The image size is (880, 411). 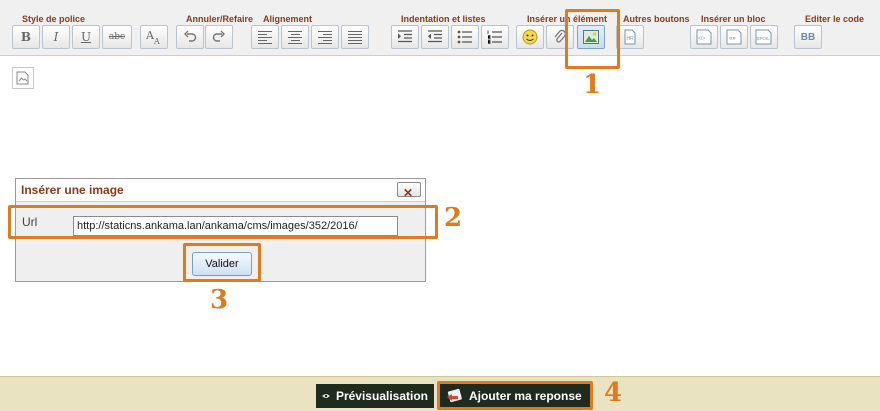 I want to click on font-size-icon: AA, so click(x=152, y=37).